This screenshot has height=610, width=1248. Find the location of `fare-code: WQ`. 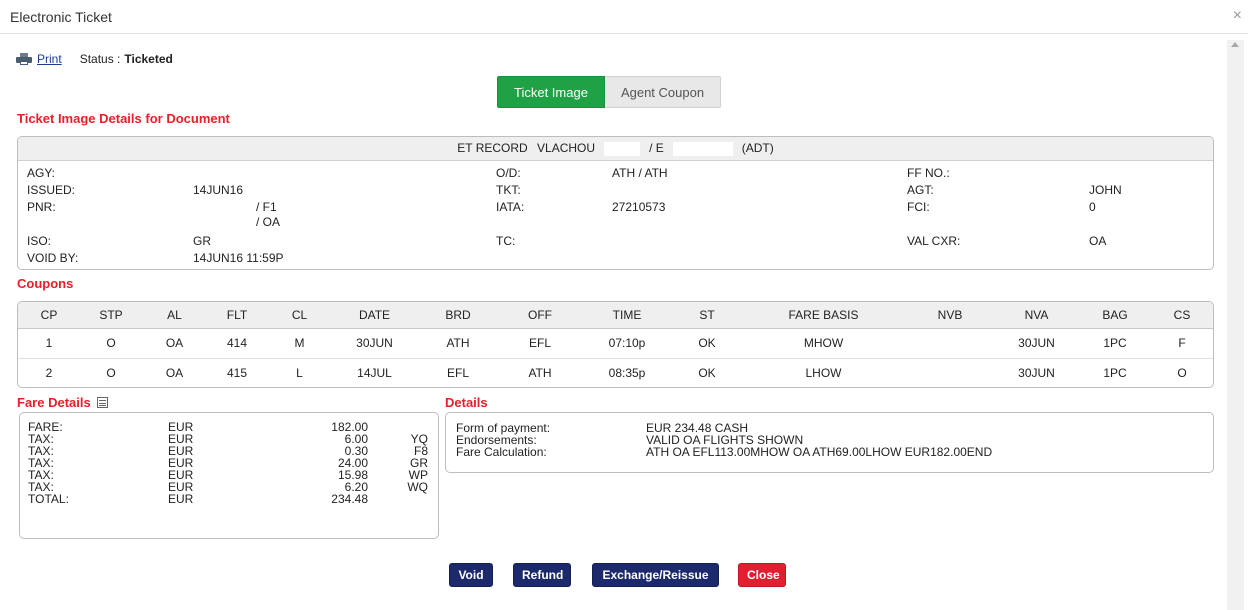

fare-code: WQ is located at coordinates (417, 487).